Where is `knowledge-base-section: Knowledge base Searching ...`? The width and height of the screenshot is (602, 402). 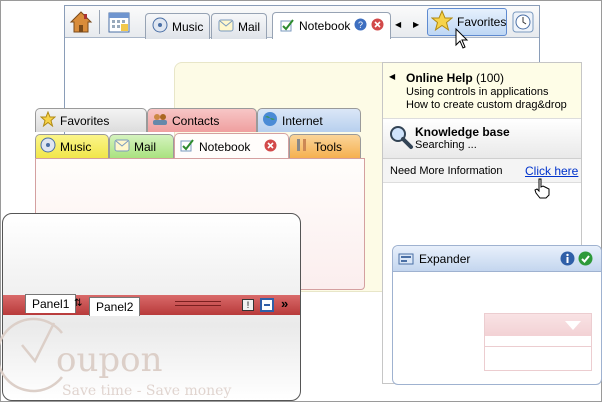 knowledge-base-section: Knowledge base Searching ... is located at coordinates (482, 139).